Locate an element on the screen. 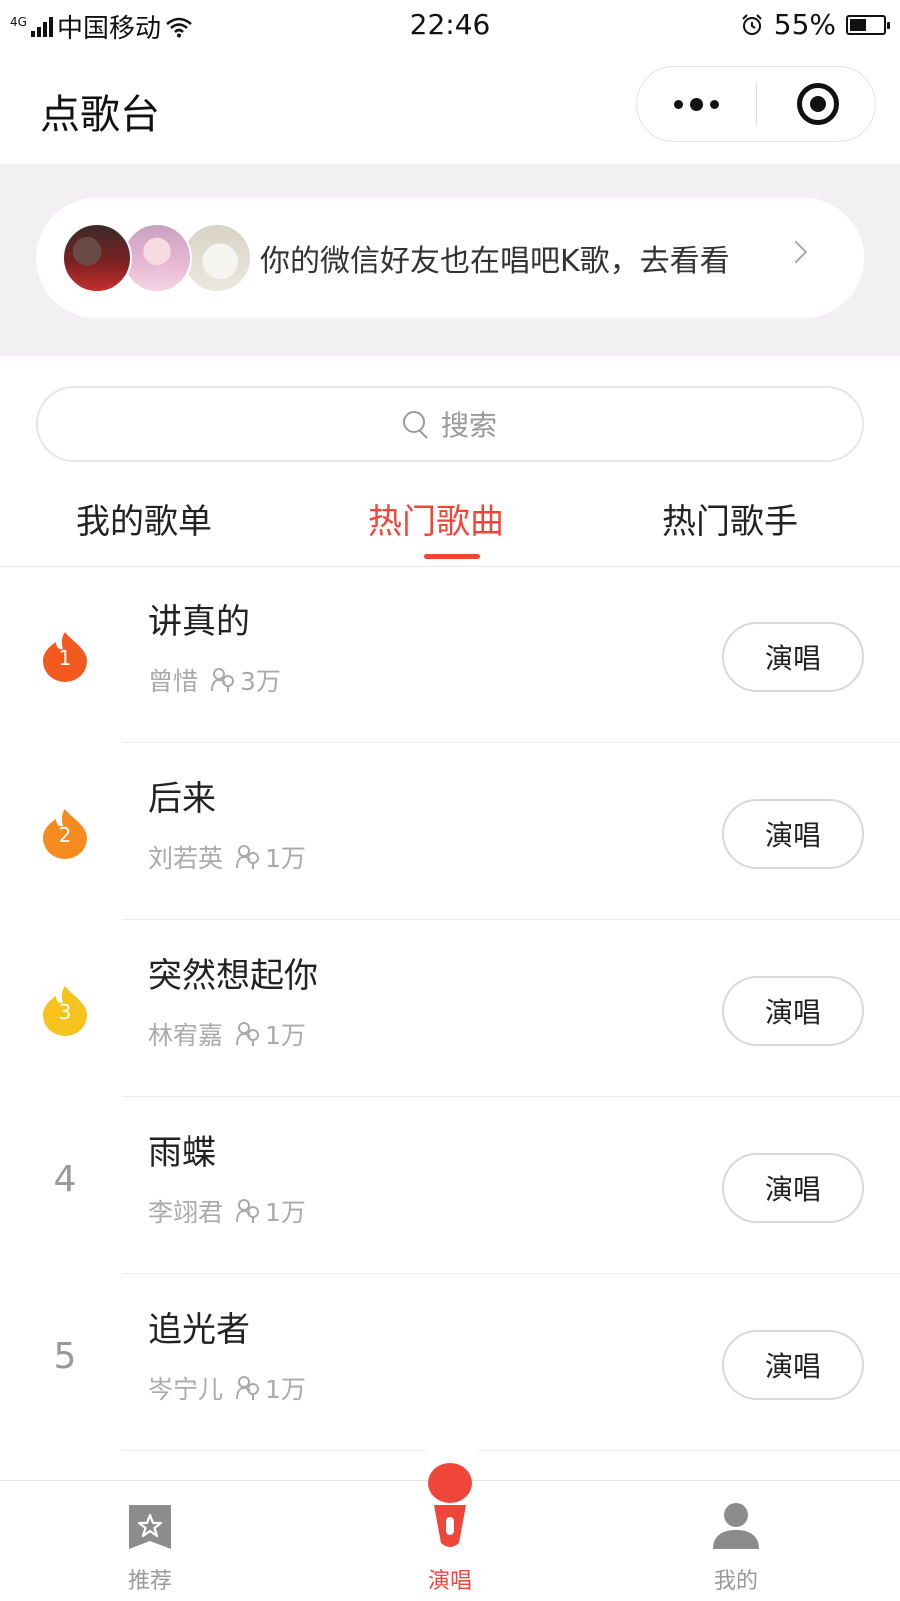 The height and width of the screenshot is (1601, 900). artist-name: 曾惜 is located at coordinates (173, 681).